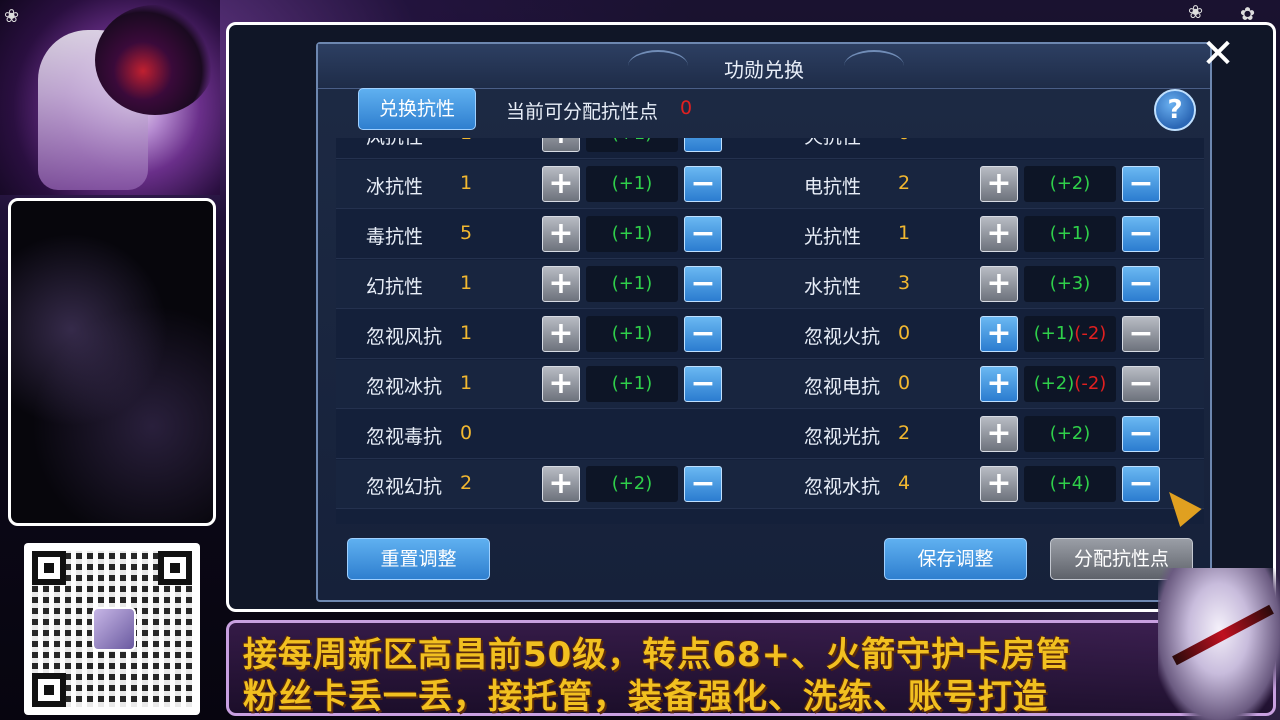 This screenshot has width=1280, height=720. What do you see at coordinates (842, 337) in the screenshot?
I see `resistance-name: 忽视火抗` at bounding box center [842, 337].